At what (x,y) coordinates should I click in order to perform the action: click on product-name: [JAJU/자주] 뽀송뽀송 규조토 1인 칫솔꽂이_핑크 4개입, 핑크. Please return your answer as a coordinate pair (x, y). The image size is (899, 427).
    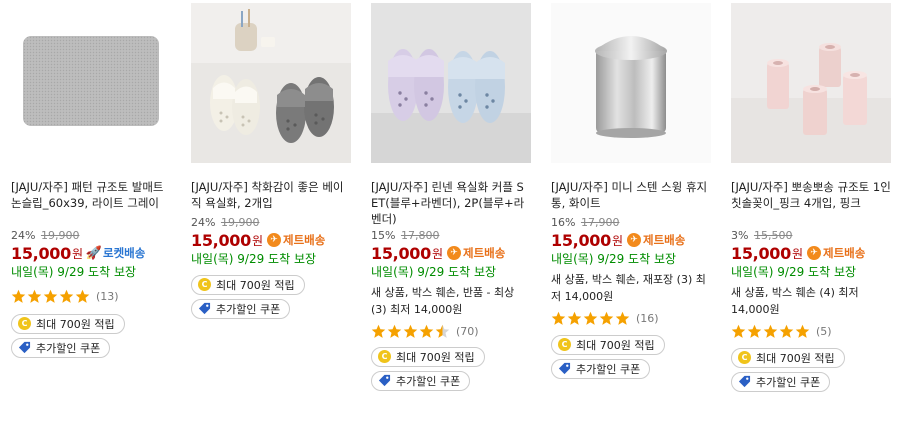
    Looking at the image, I should click on (811, 195).